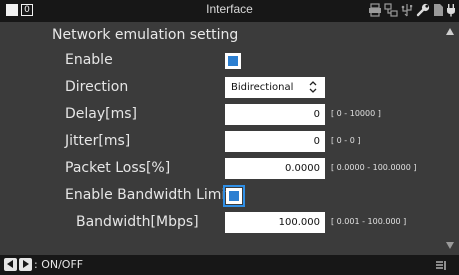 The height and width of the screenshot is (275, 459). I want to click on enable-label: Enable, so click(89, 60).